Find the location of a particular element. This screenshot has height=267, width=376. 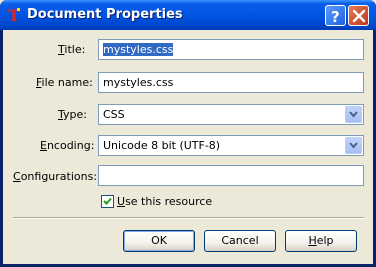

help-button: Help is located at coordinates (321, 241).